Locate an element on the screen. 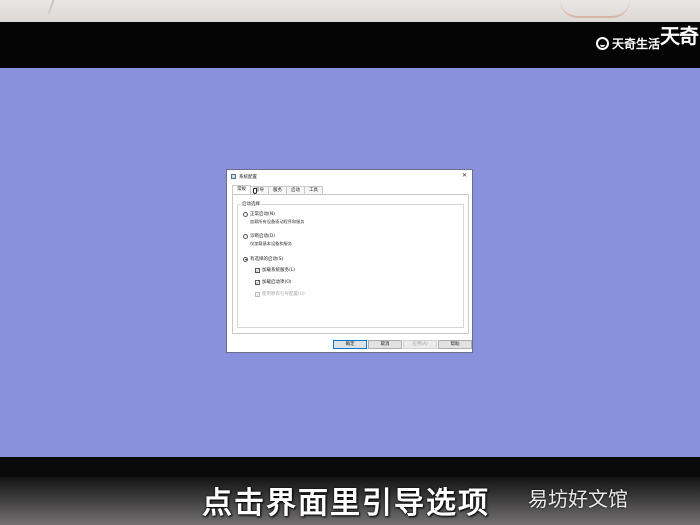 The image size is (700, 525). video-subtitle: 点击界面里引导选项 is located at coordinates (346, 503).